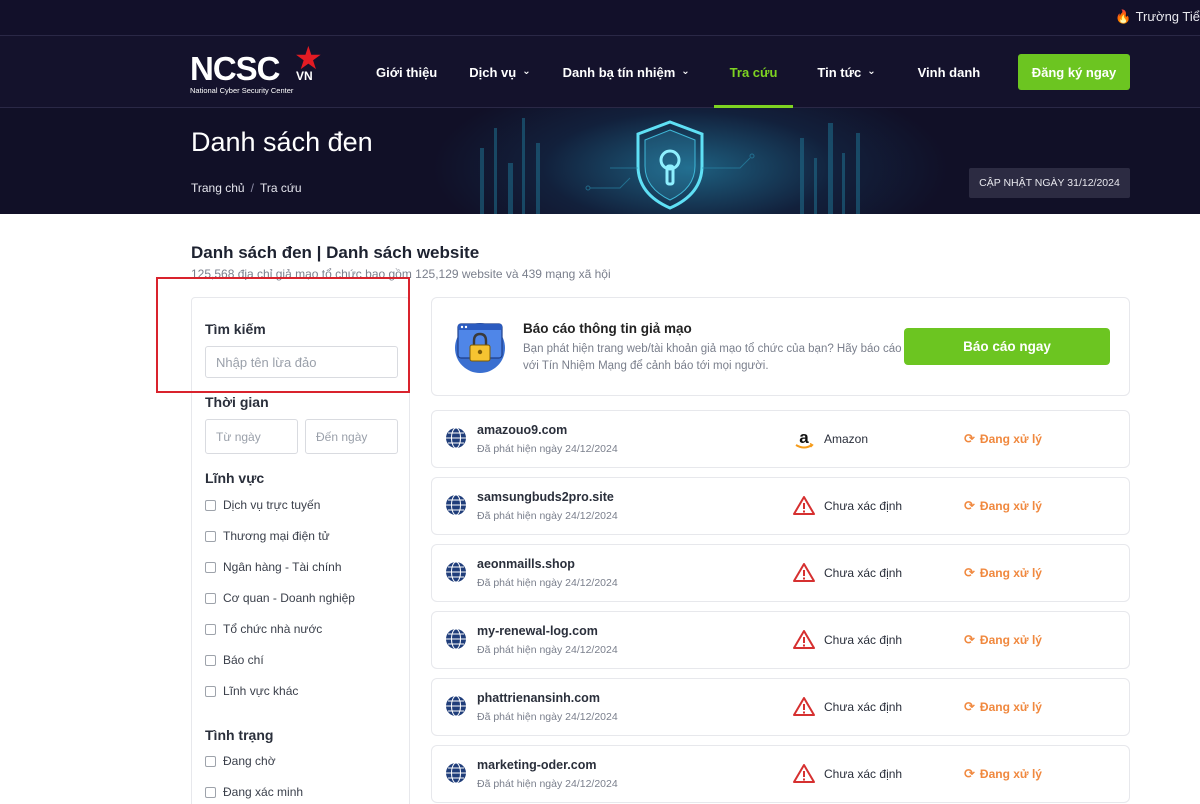 This screenshot has height=804, width=1200. I want to click on field-checkbox: Lĩnh vực khác, so click(251, 691).